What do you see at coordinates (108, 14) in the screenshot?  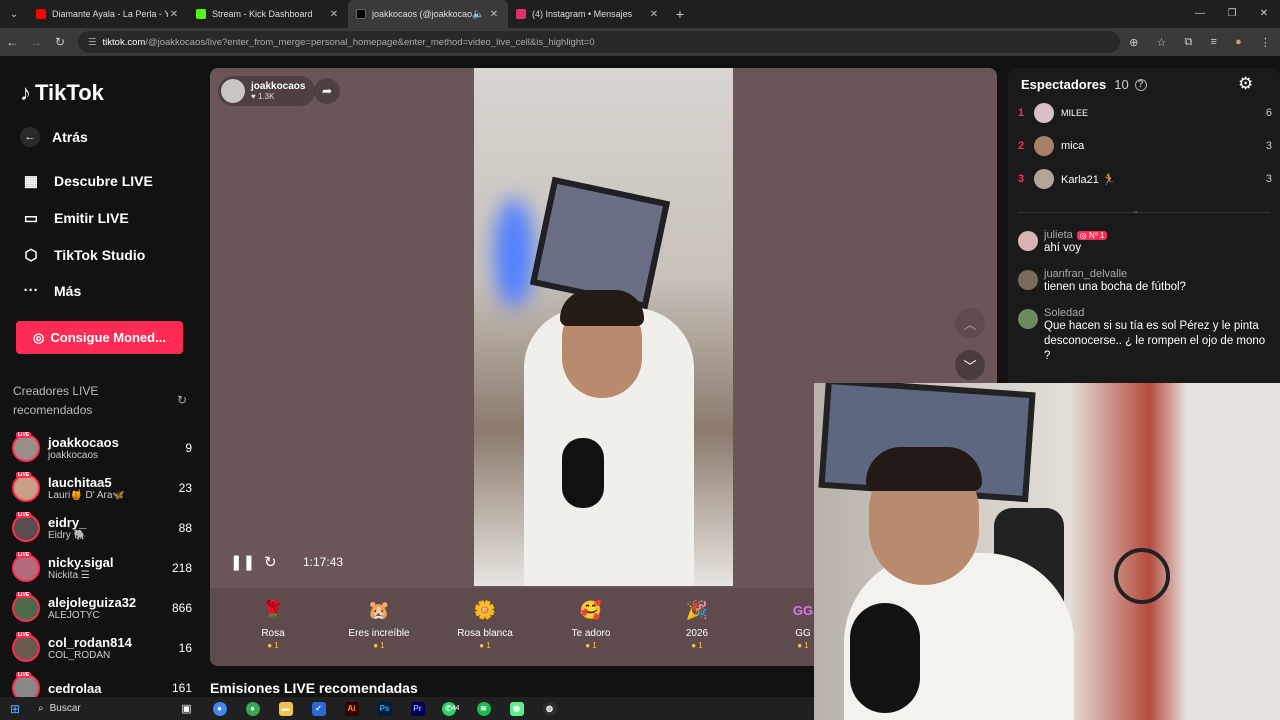 I see `browser-tab-youtube: Diamante Ayala - La Perla - You ✕` at bounding box center [108, 14].